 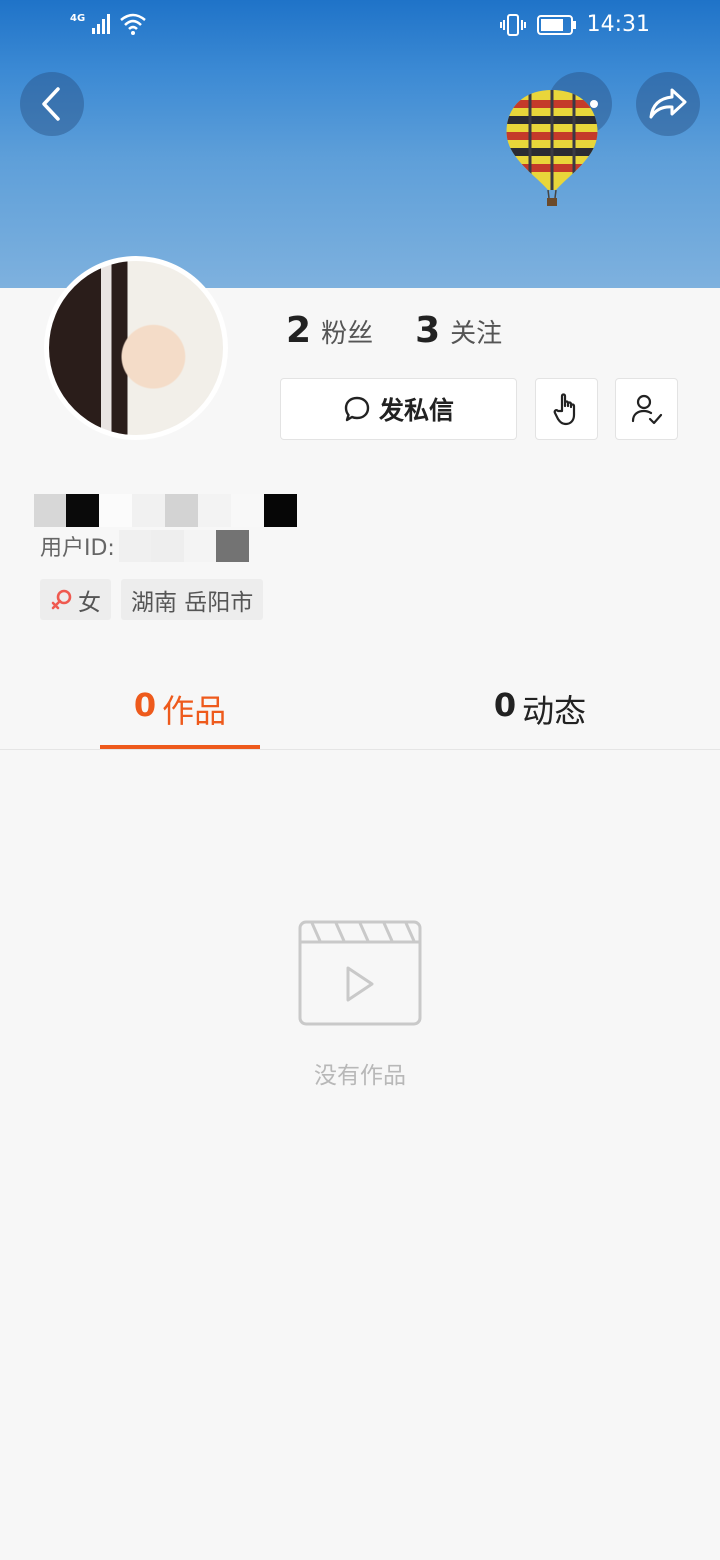 I want to click on status-right: 14:31, so click(x=574, y=24).